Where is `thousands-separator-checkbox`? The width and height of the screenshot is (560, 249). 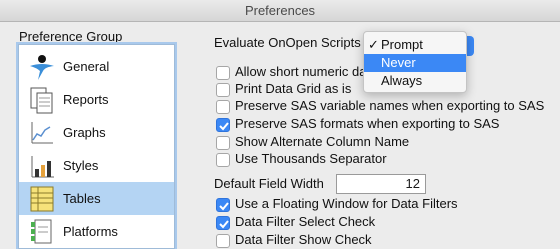 thousands-separator-checkbox is located at coordinates (223, 160).